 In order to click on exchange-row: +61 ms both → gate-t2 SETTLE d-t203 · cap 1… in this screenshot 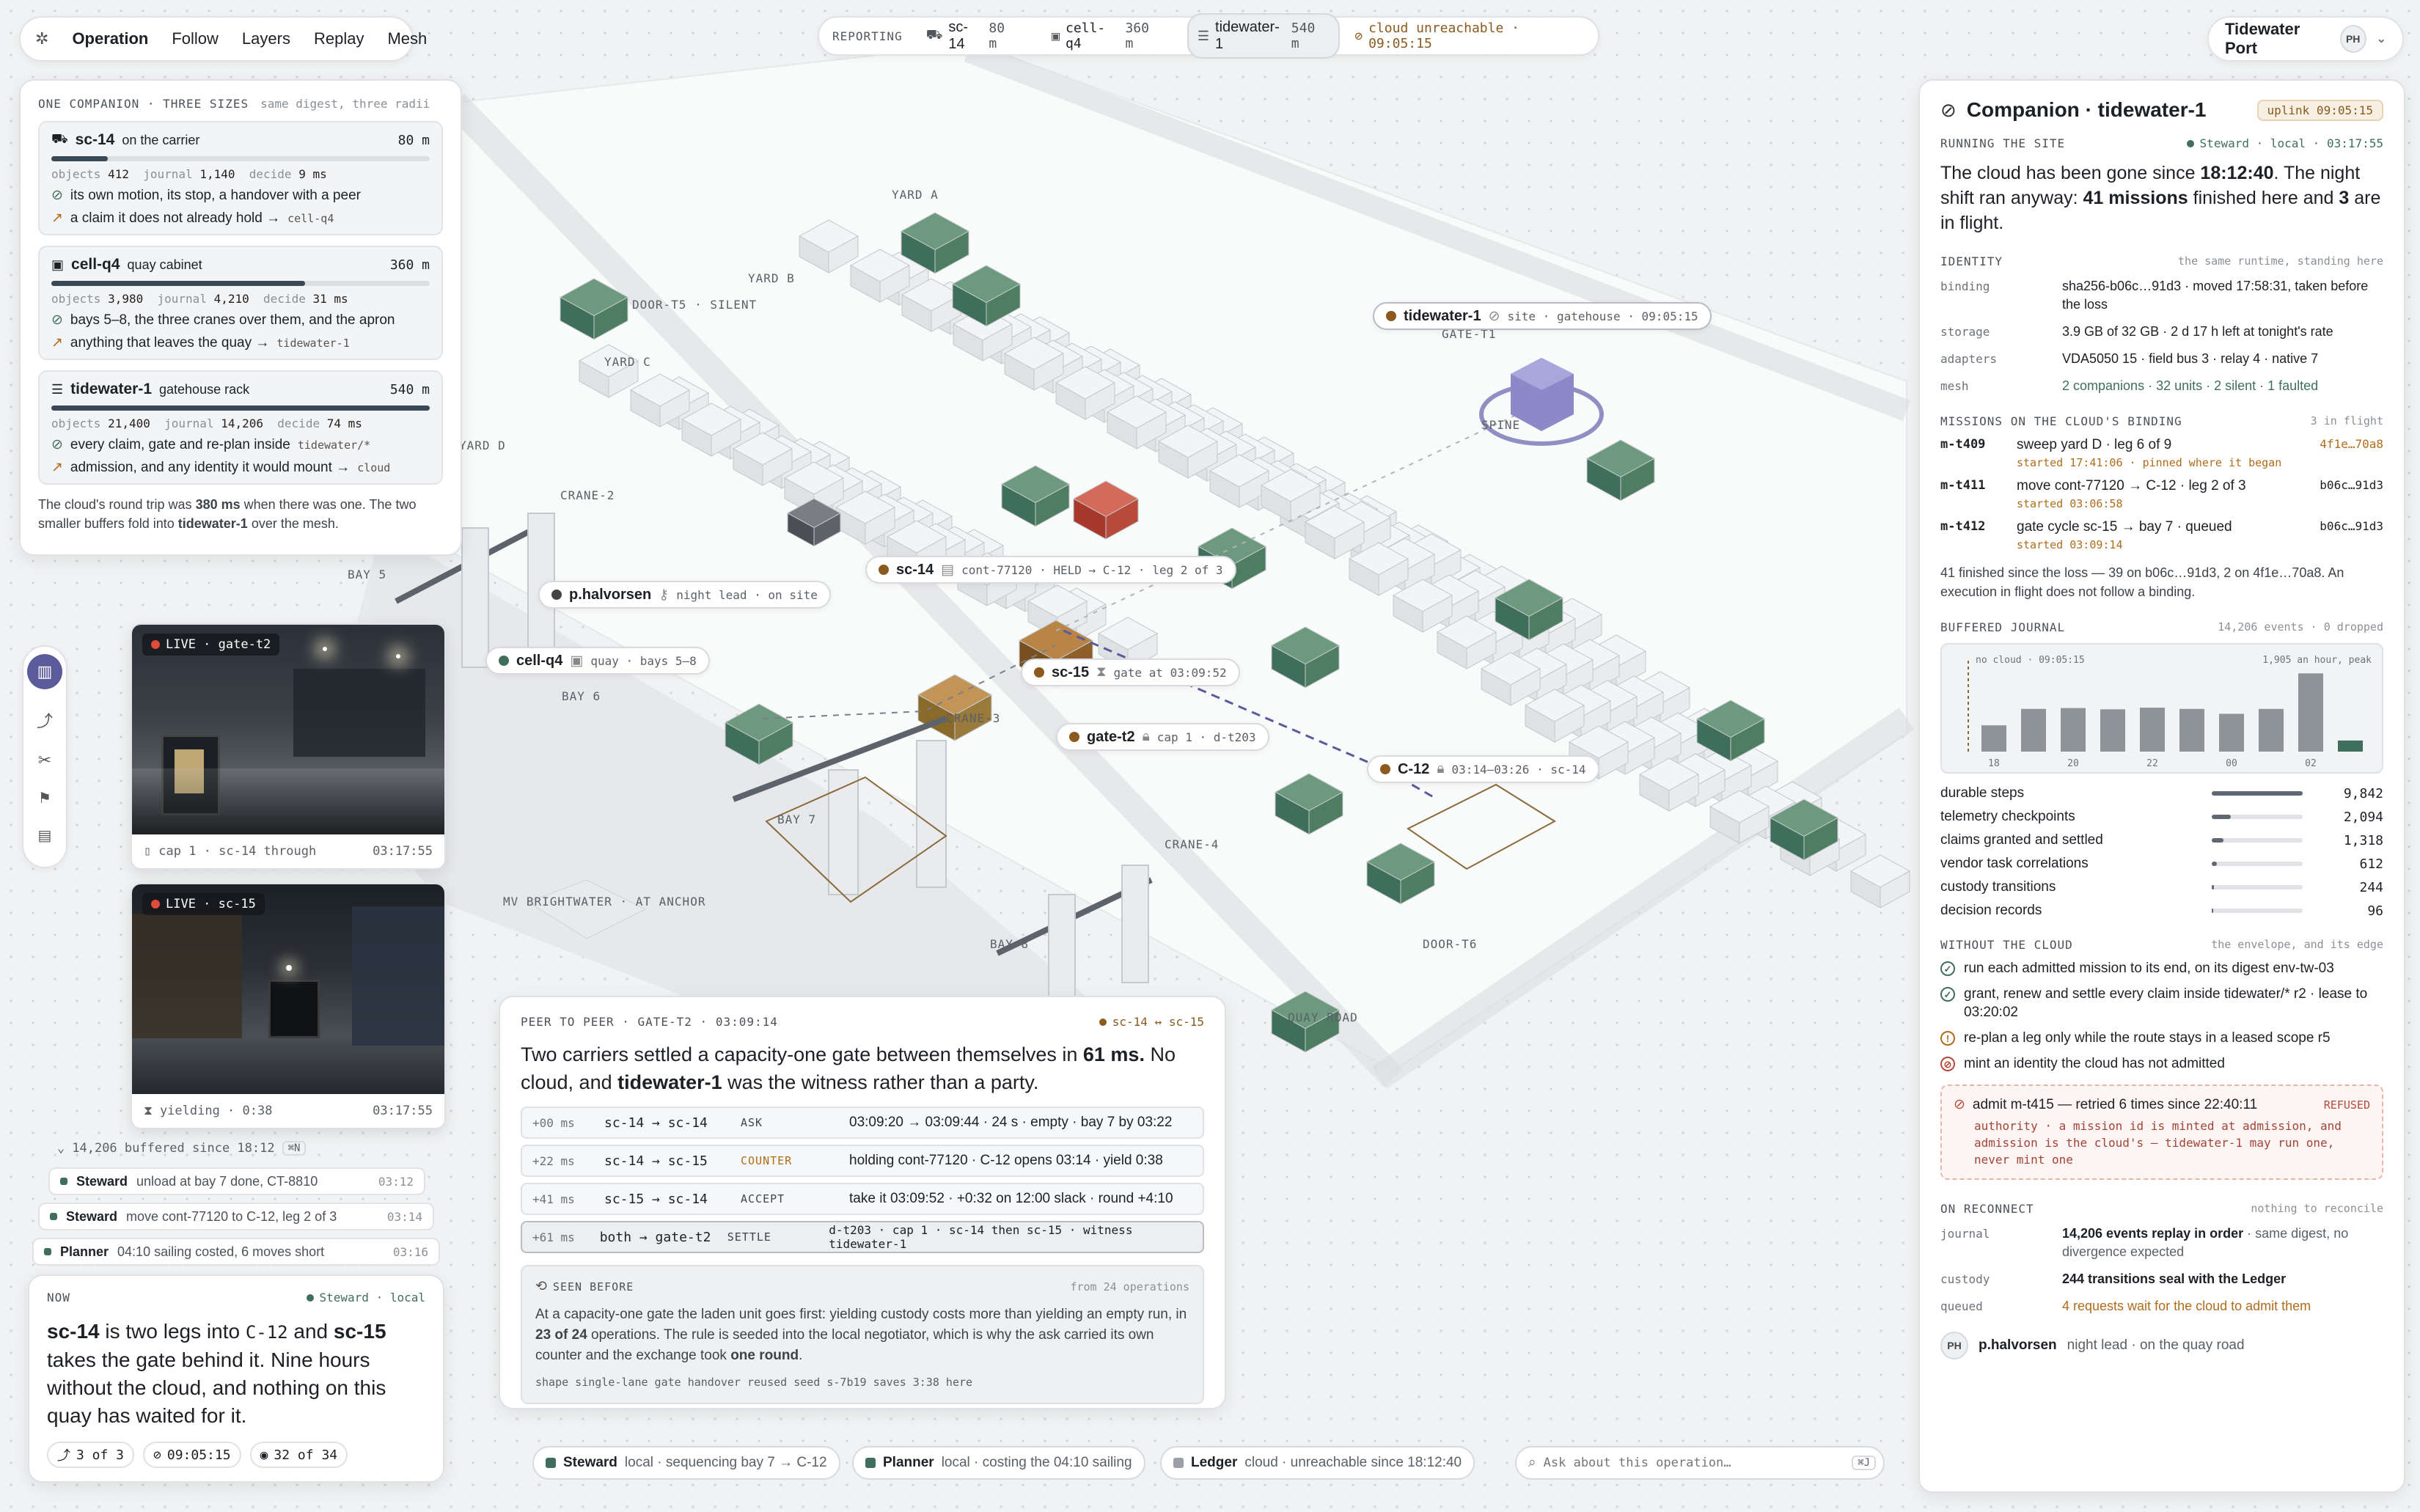, I will do `click(862, 1237)`.